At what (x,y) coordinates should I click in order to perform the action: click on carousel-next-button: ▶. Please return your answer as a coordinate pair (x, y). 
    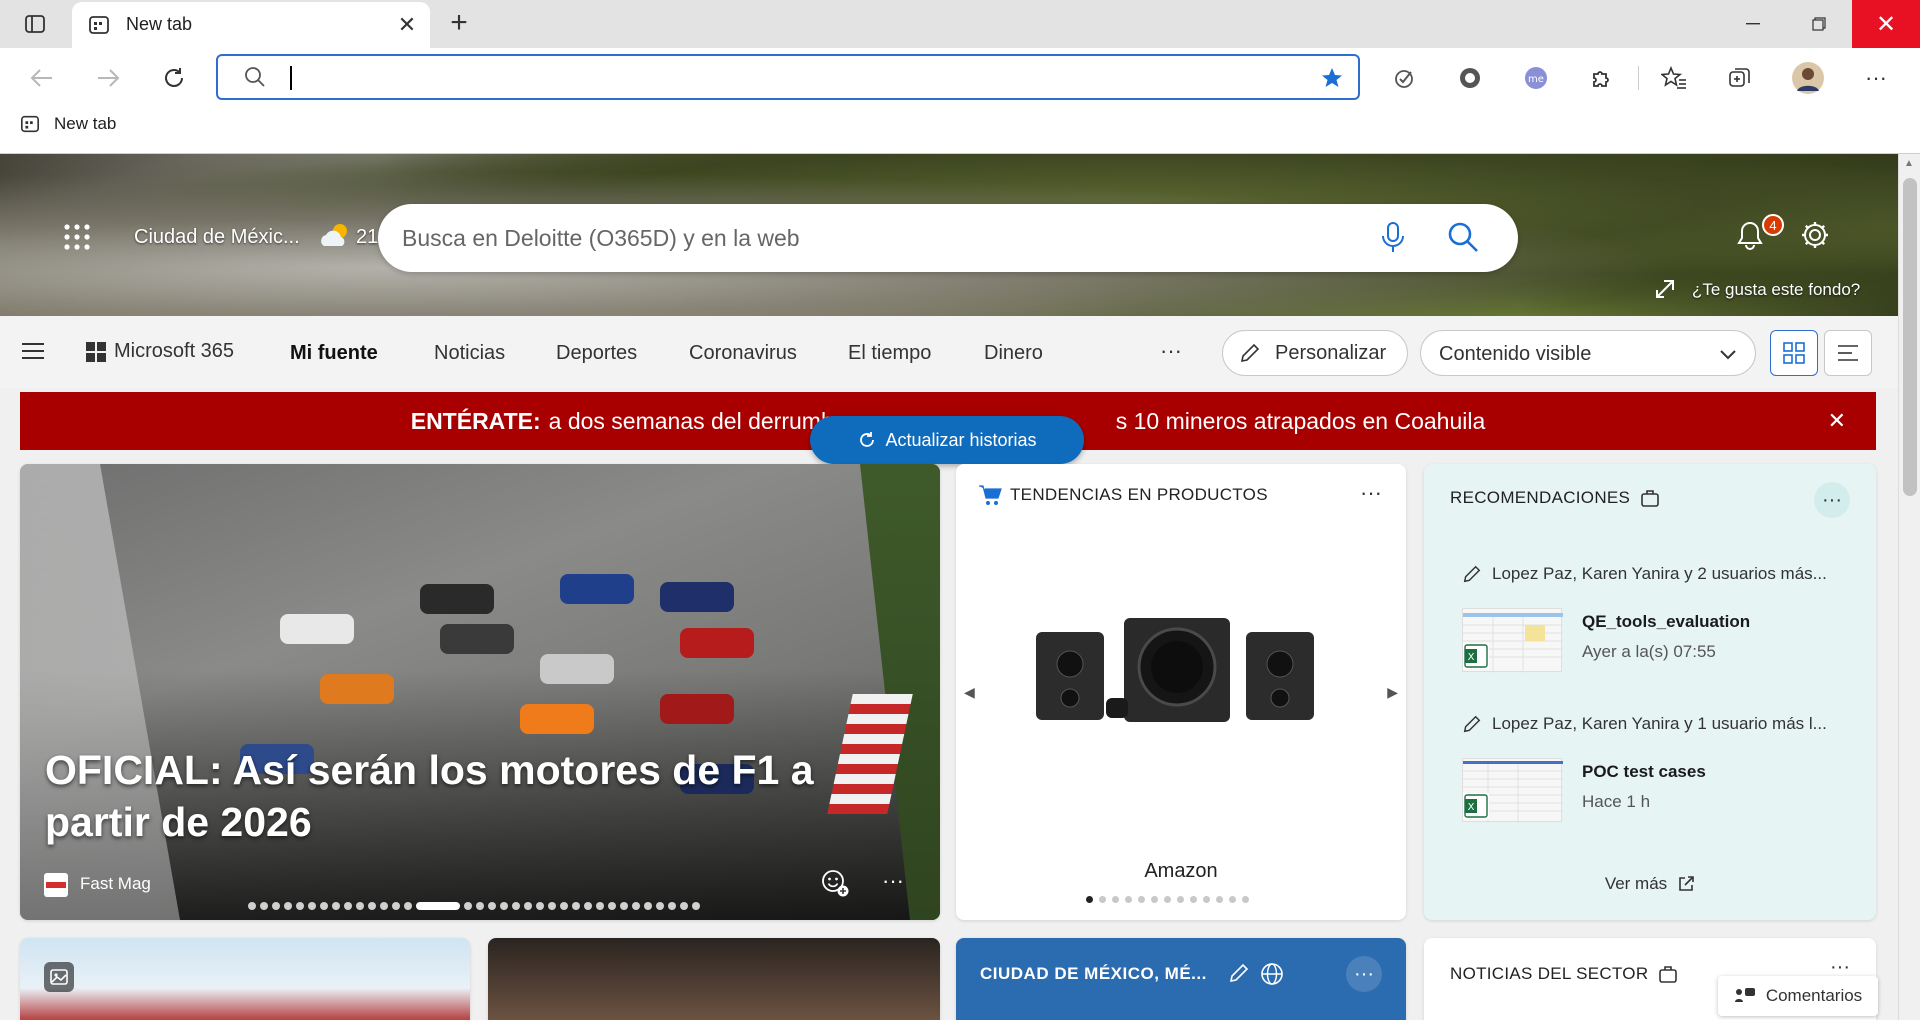
    Looking at the image, I should click on (1392, 692).